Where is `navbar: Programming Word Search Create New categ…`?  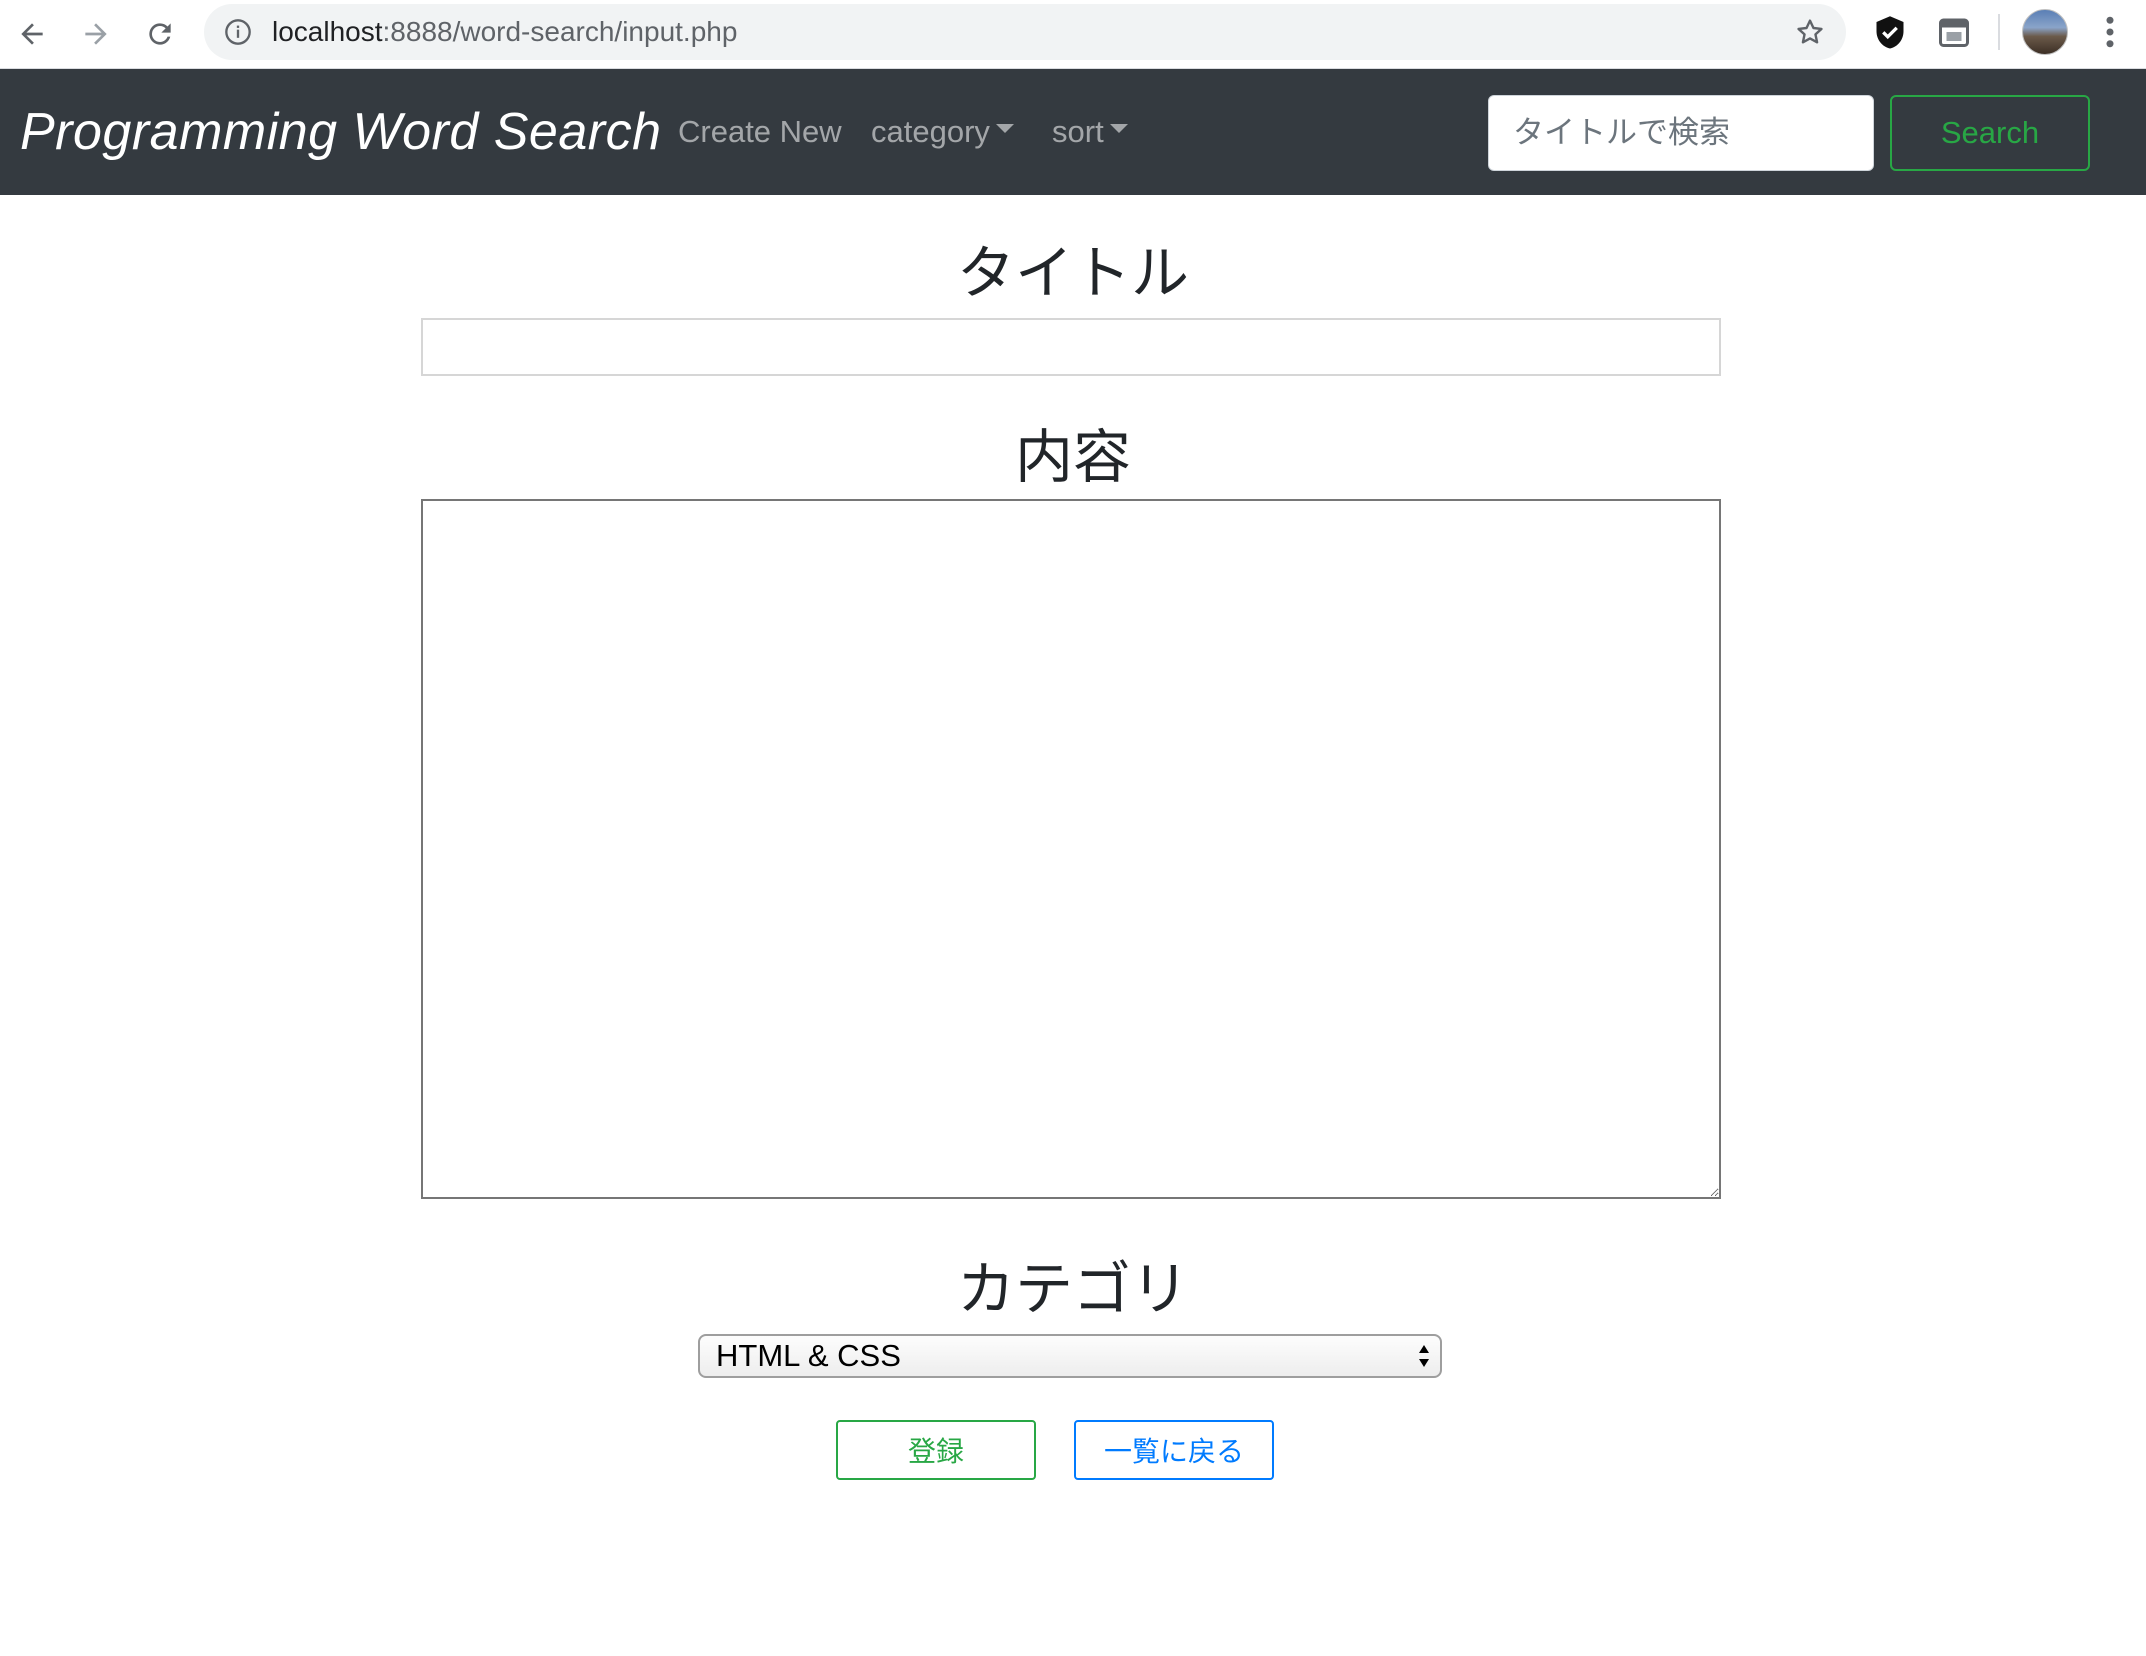
navbar: Programming Word Search Create New categ… is located at coordinates (1073, 132).